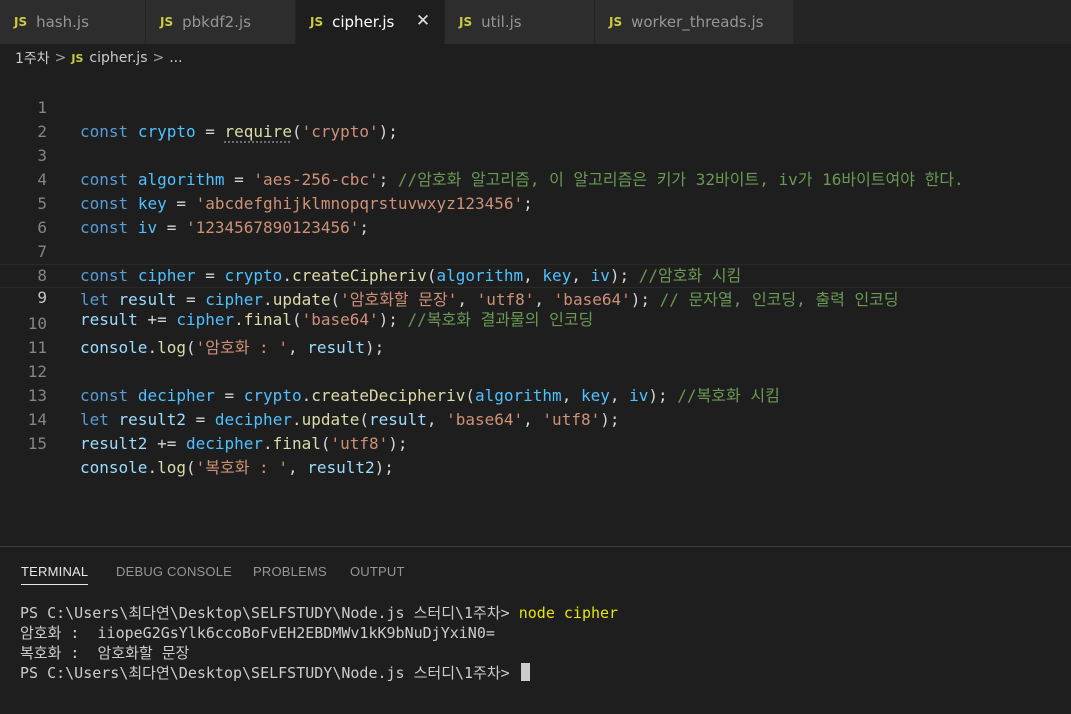  I want to click on tab-pbkdf2-js: JS pbkdf2.js, so click(221, 22).